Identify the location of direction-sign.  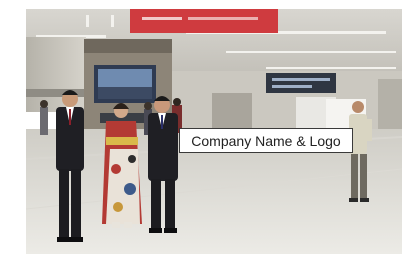
(301, 83).